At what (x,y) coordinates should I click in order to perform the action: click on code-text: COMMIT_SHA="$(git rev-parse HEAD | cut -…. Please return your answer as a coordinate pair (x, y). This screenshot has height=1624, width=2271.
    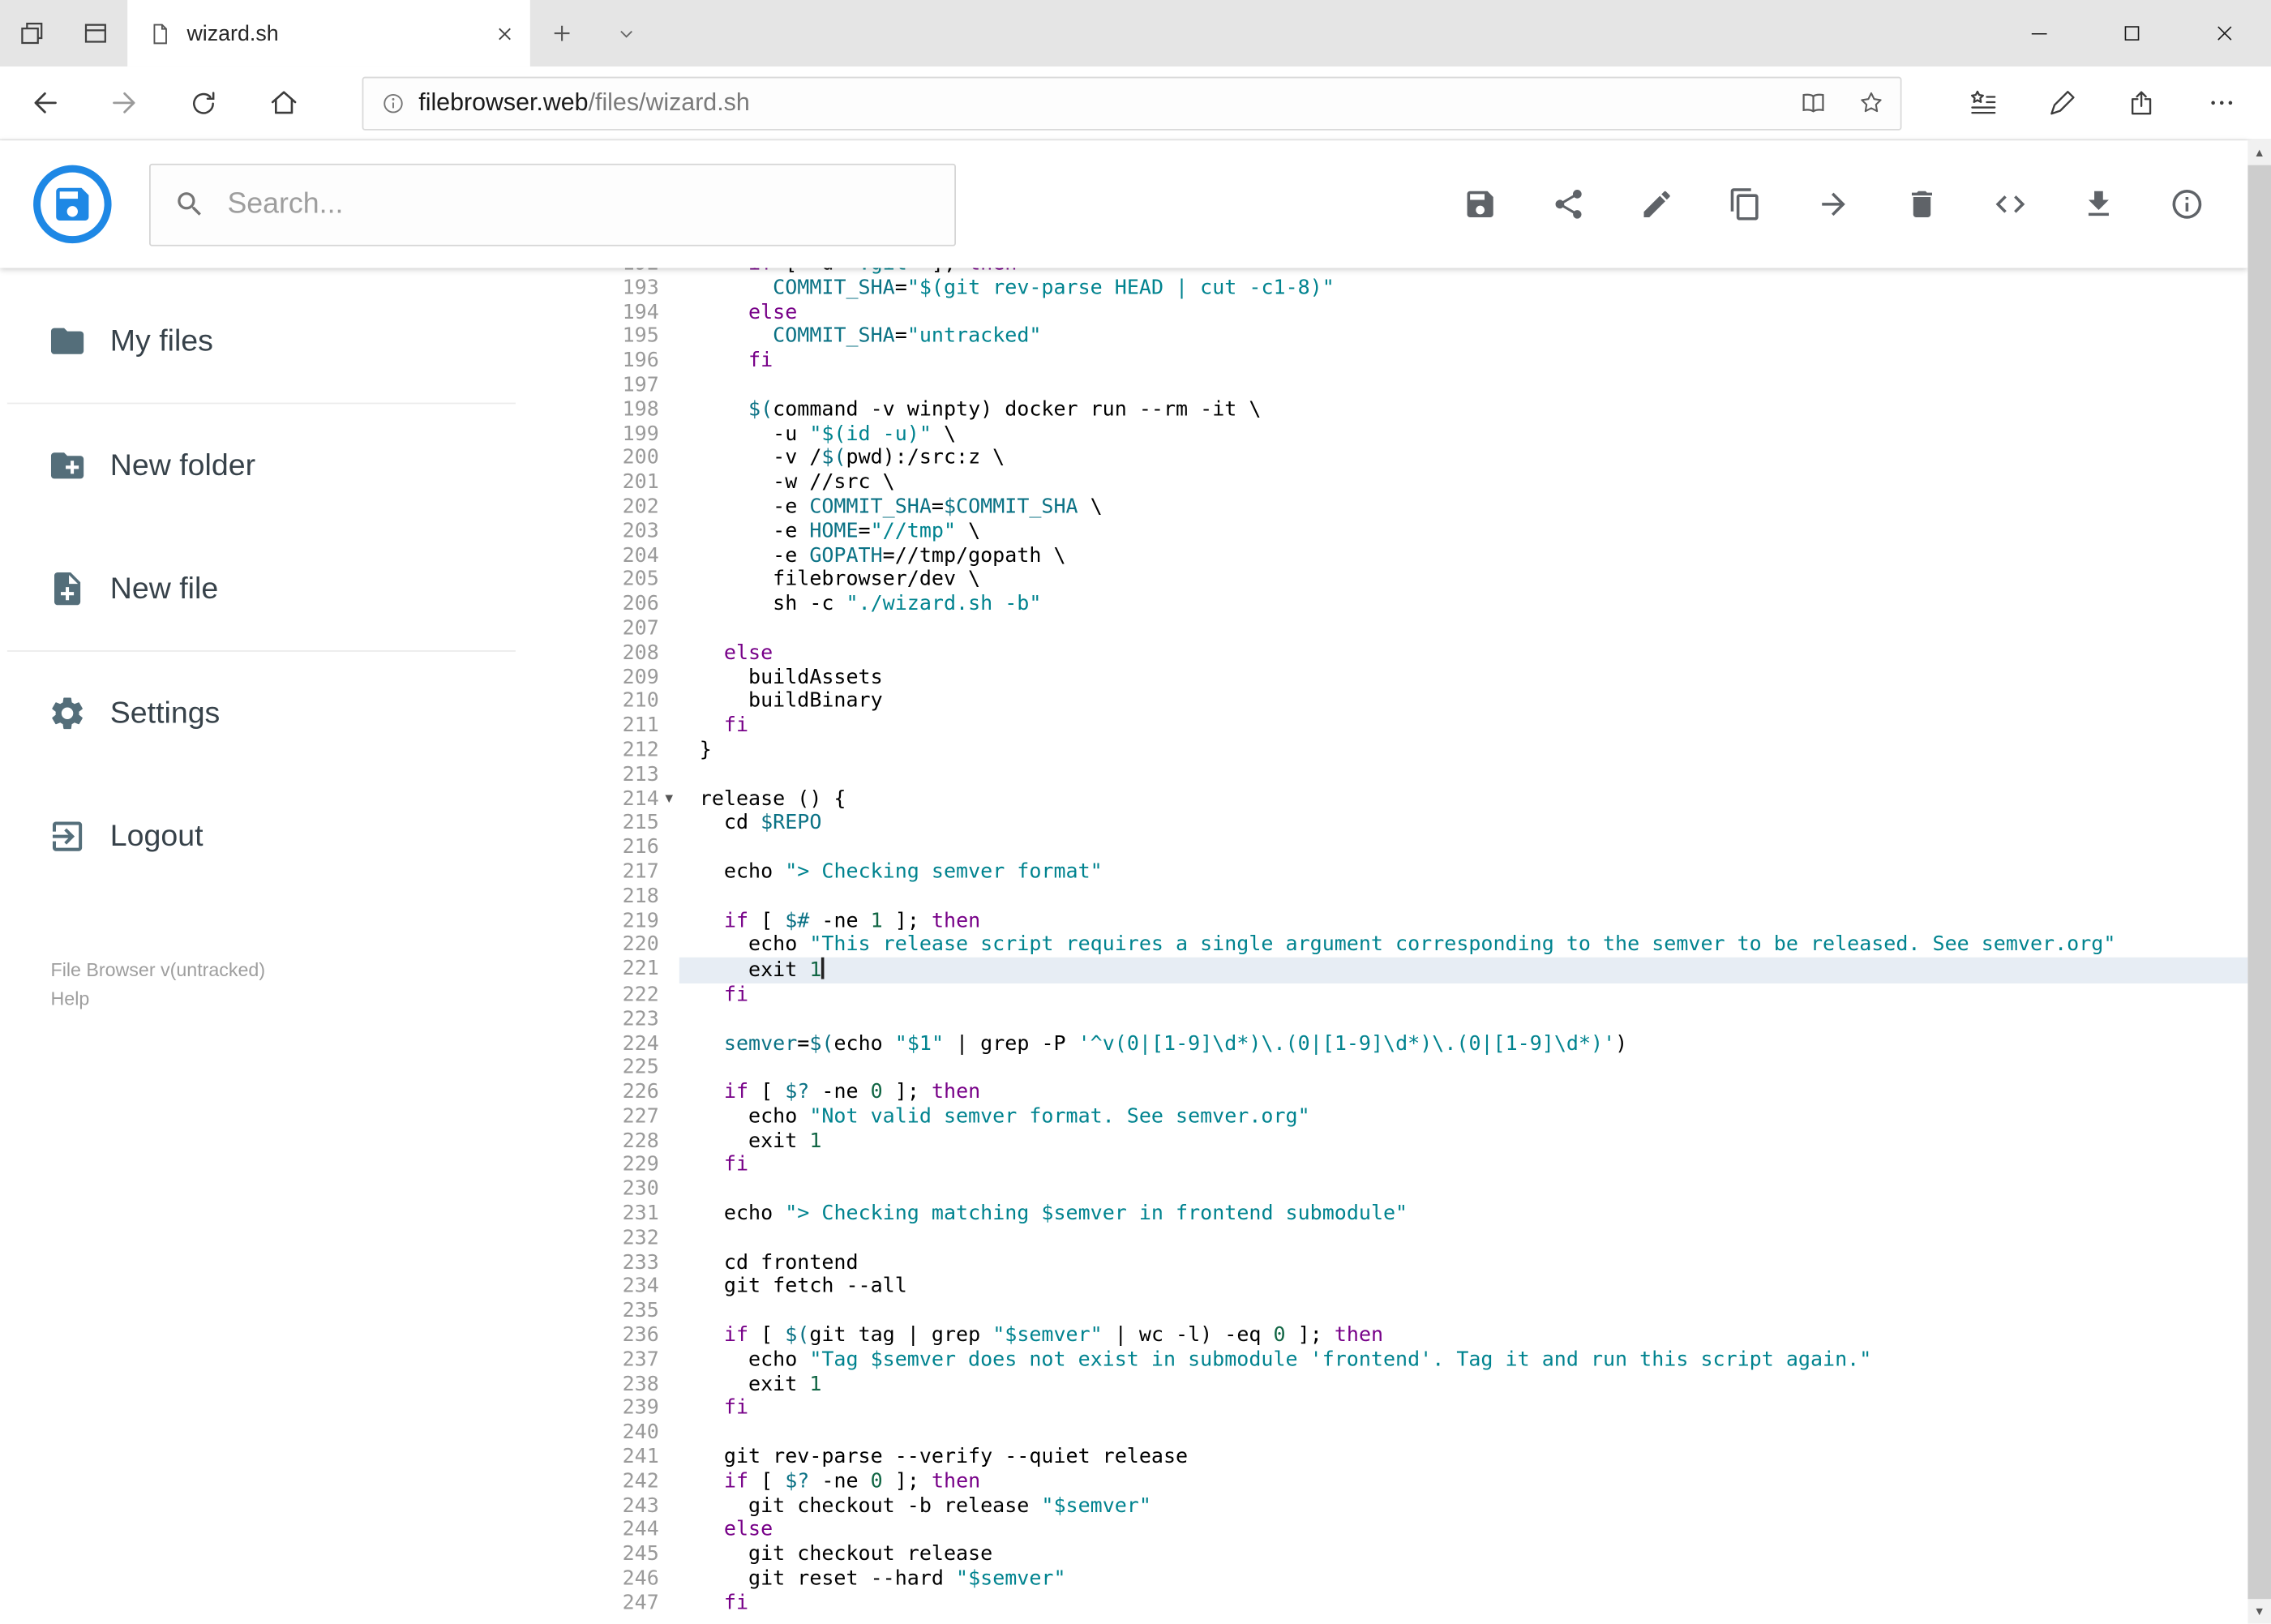
    Looking at the image, I should click on (1464, 288).